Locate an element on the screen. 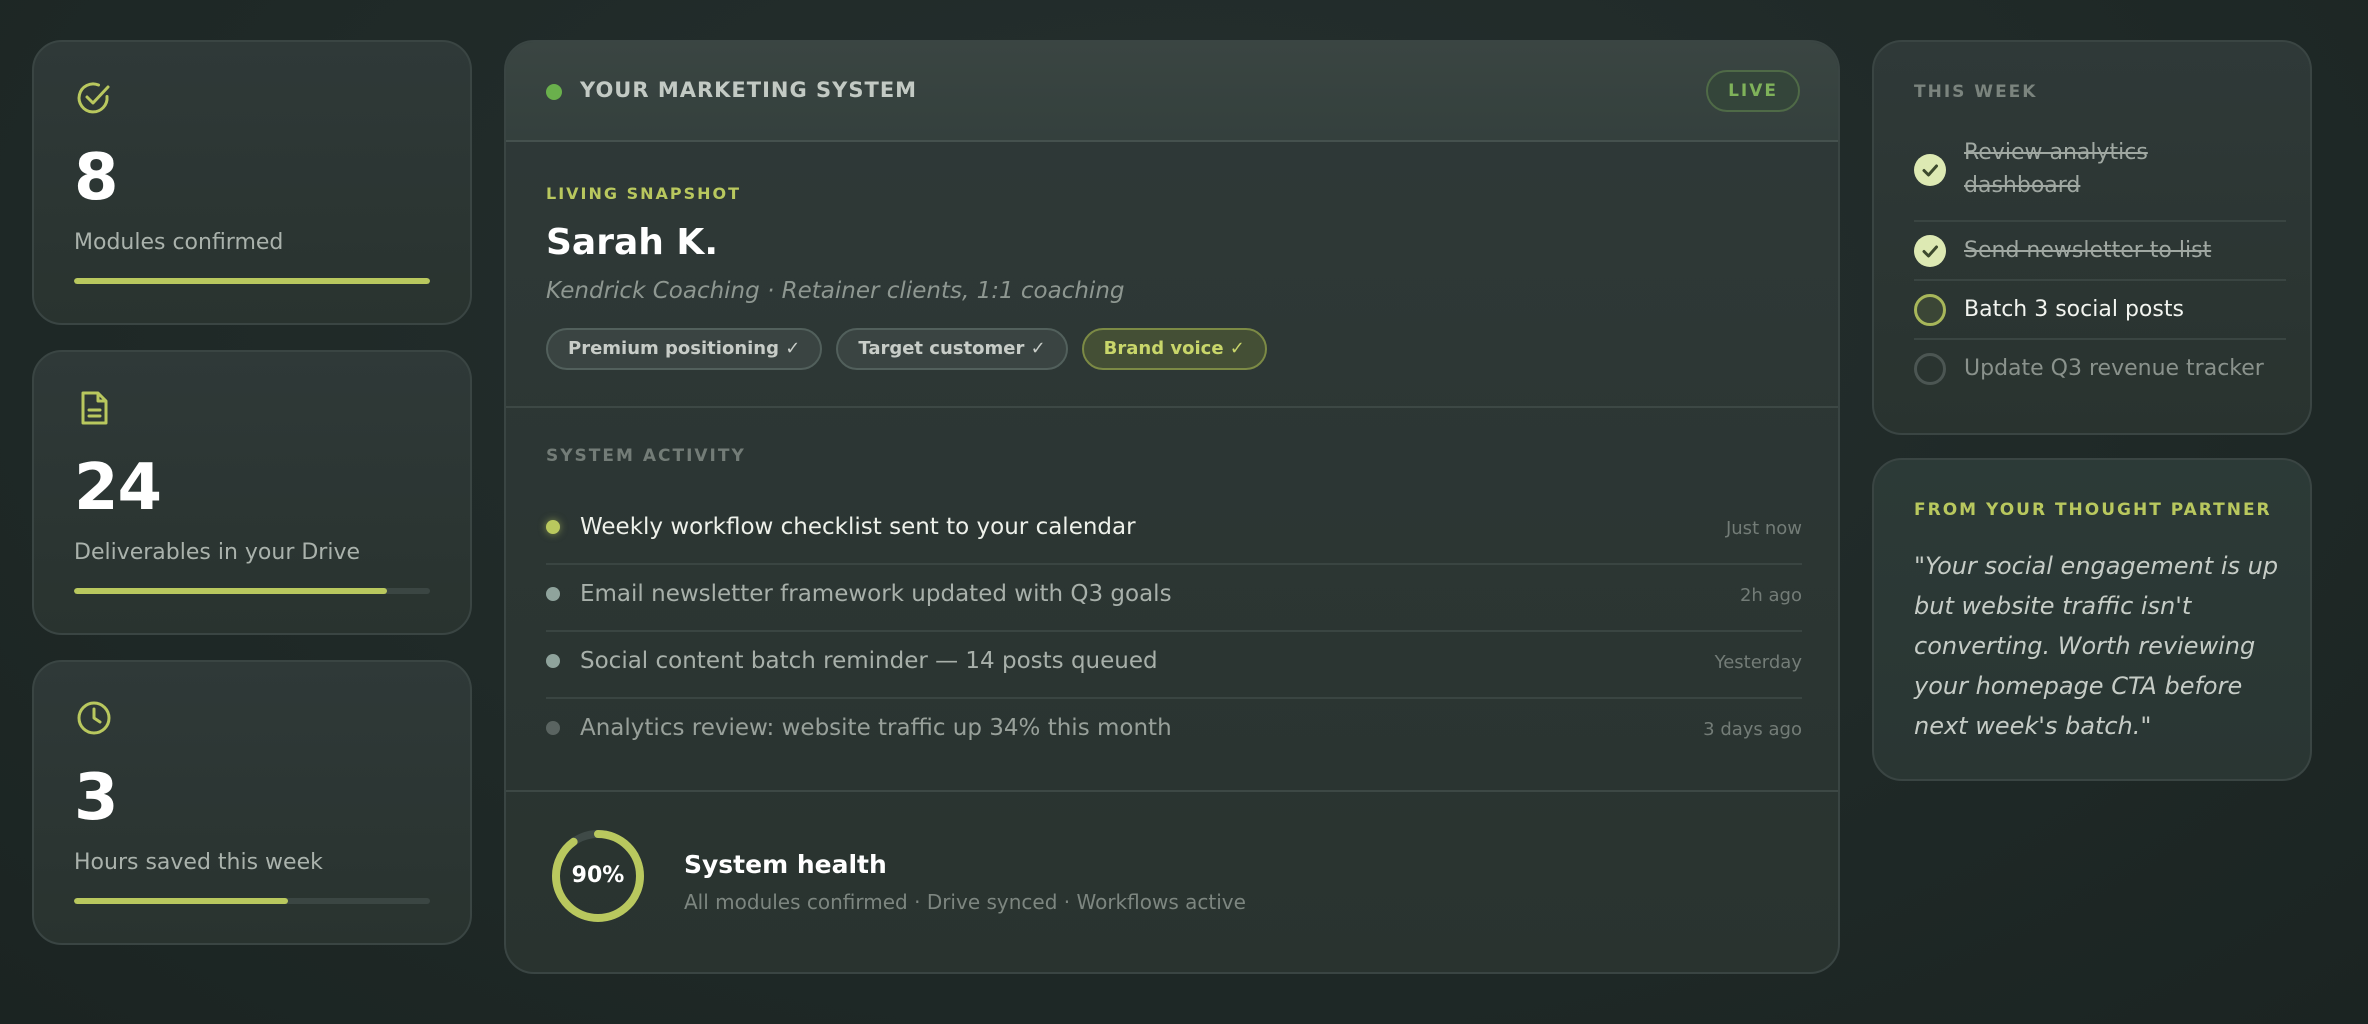 The width and height of the screenshot is (2368, 1024). activity-time: Just now is located at coordinates (1763, 528).